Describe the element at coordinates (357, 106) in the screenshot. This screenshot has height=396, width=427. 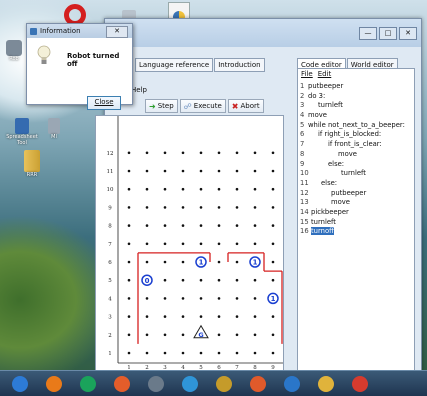
I see `code-line: 3 turnleft` at that location.